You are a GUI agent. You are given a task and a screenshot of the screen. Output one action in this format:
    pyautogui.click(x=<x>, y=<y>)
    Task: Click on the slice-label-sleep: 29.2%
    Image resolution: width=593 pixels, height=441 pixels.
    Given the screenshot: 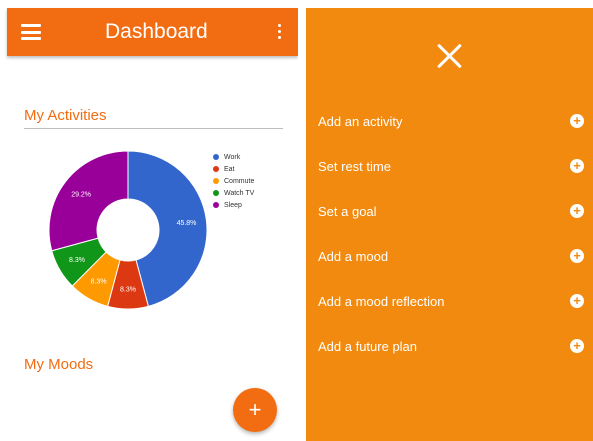 What is the action you would take?
    pyautogui.click(x=81, y=195)
    